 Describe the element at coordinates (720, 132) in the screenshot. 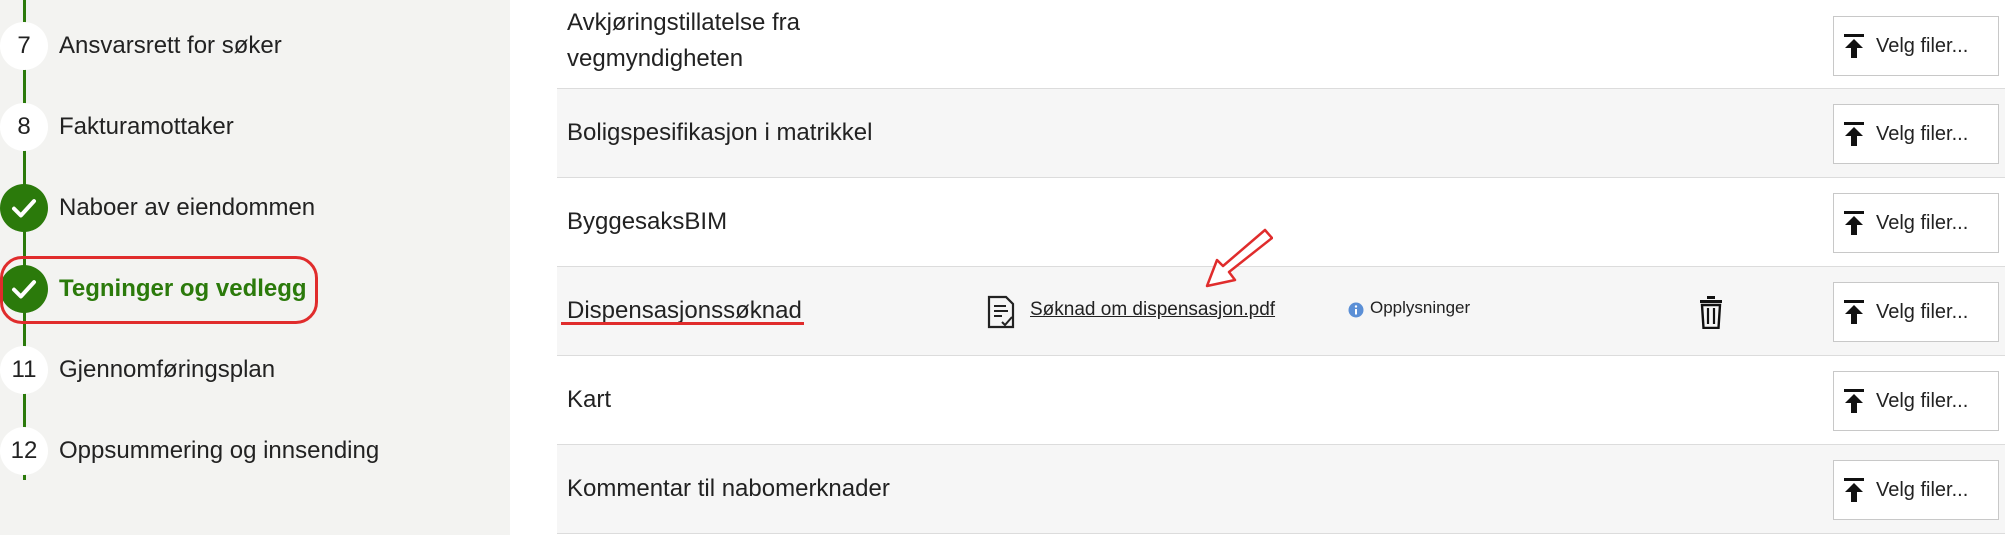

I see `attachment-title: Boligspesifikasjon i matrikkel` at that location.